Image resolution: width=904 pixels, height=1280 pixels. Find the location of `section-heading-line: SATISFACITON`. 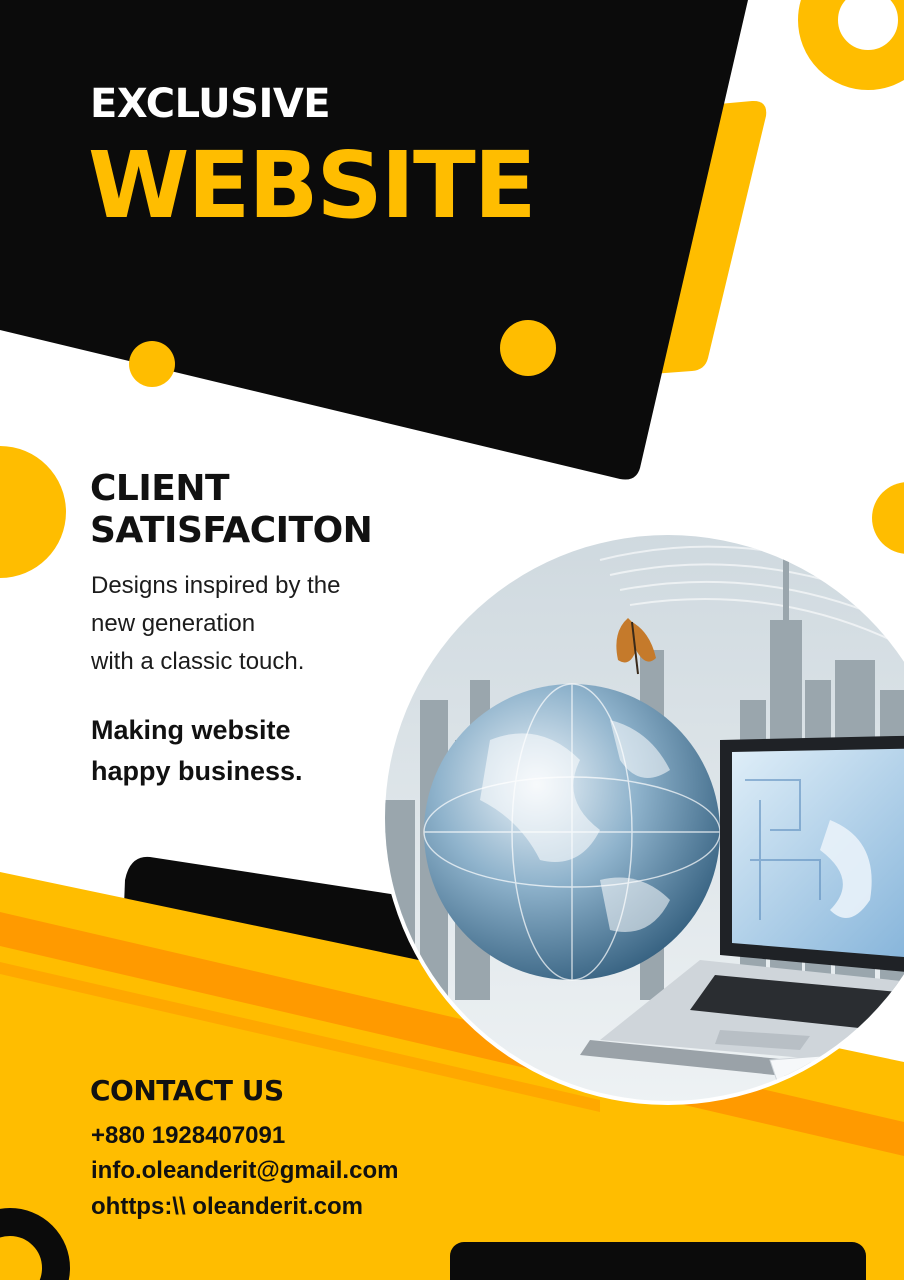

section-heading-line: SATISFACITON is located at coordinates (231, 531).